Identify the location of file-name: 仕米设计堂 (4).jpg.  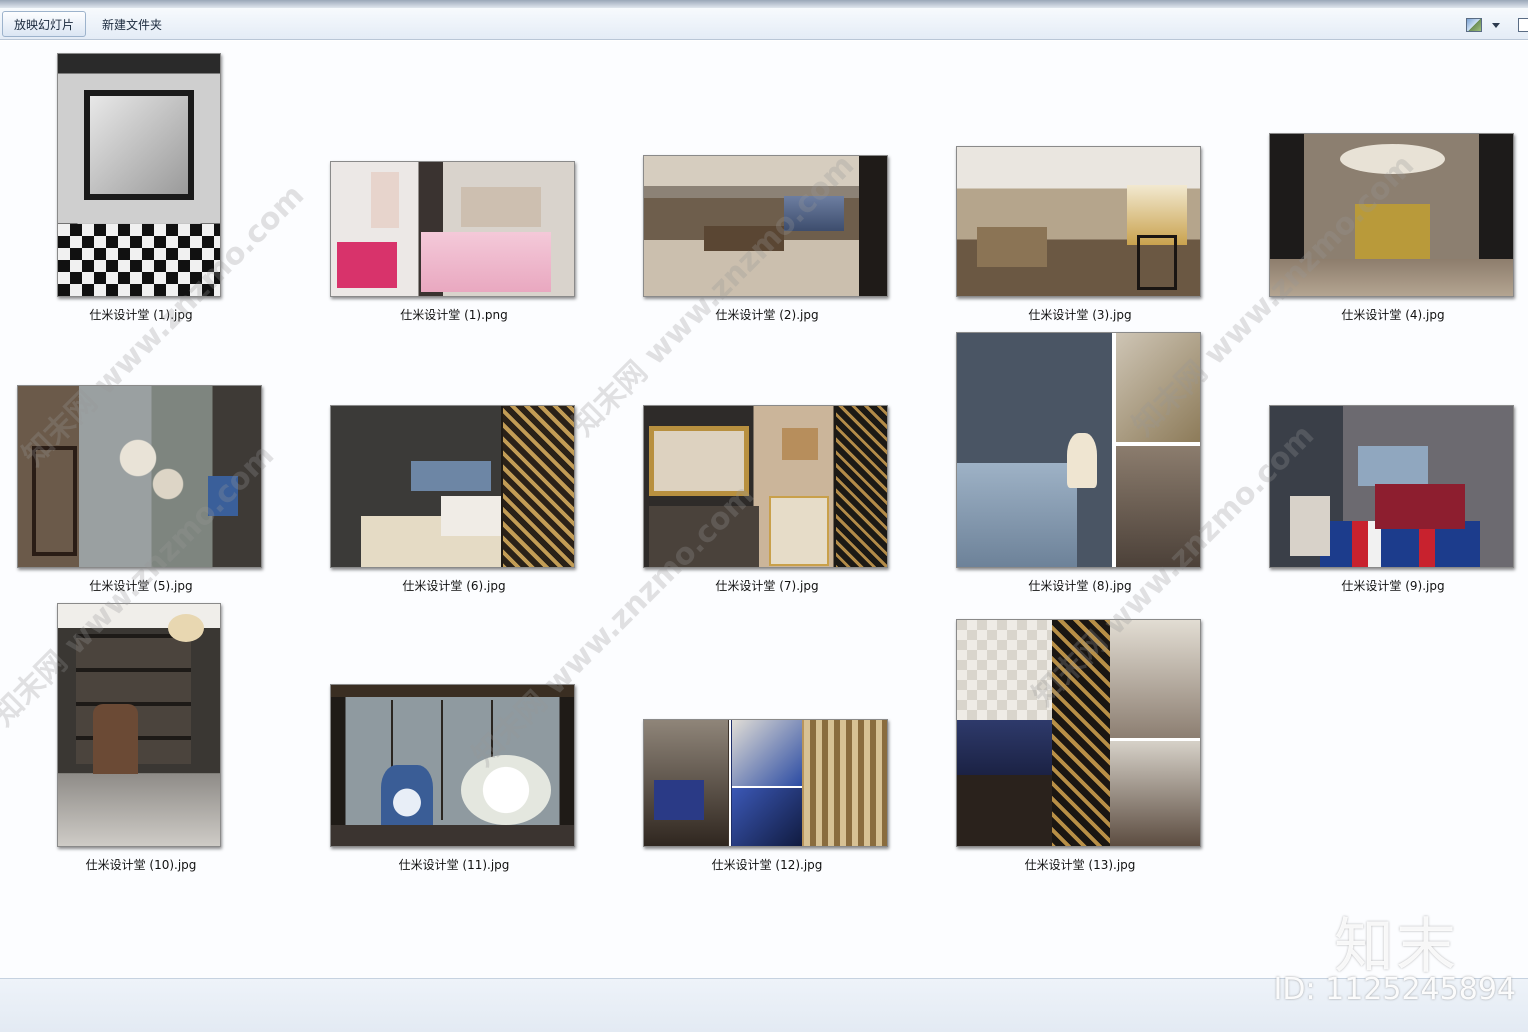
(1393, 314).